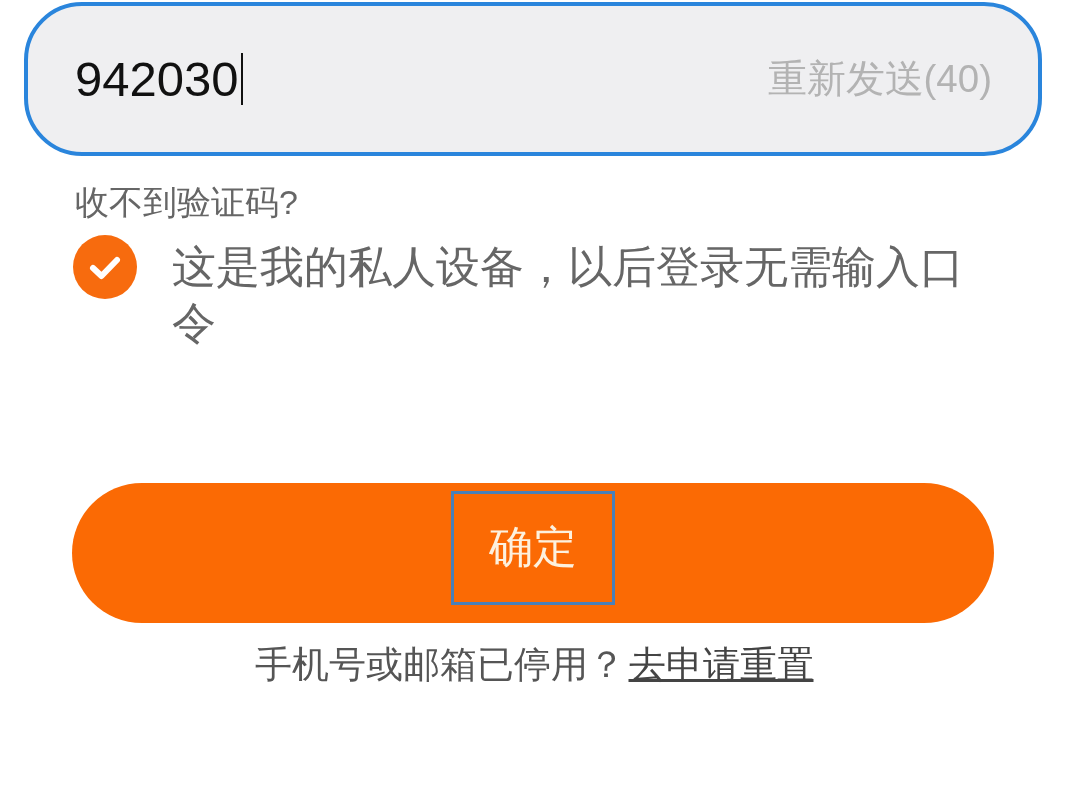 The image size is (1080, 810). What do you see at coordinates (439, 664) in the screenshot?
I see `footer-text: 手机号或邮箱已停用？` at bounding box center [439, 664].